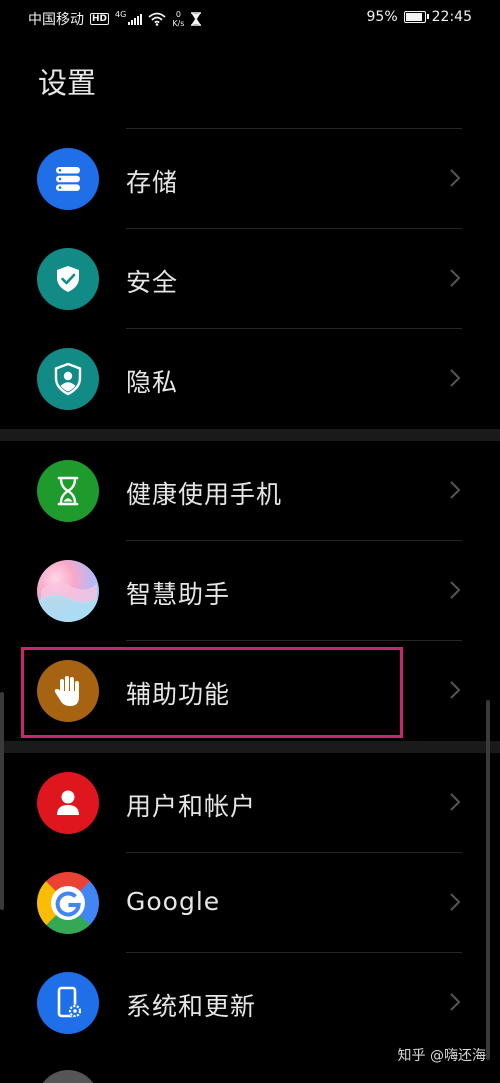 The width and height of the screenshot is (500, 1083). What do you see at coordinates (67, 83) in the screenshot?
I see `page-title: 设置` at bounding box center [67, 83].